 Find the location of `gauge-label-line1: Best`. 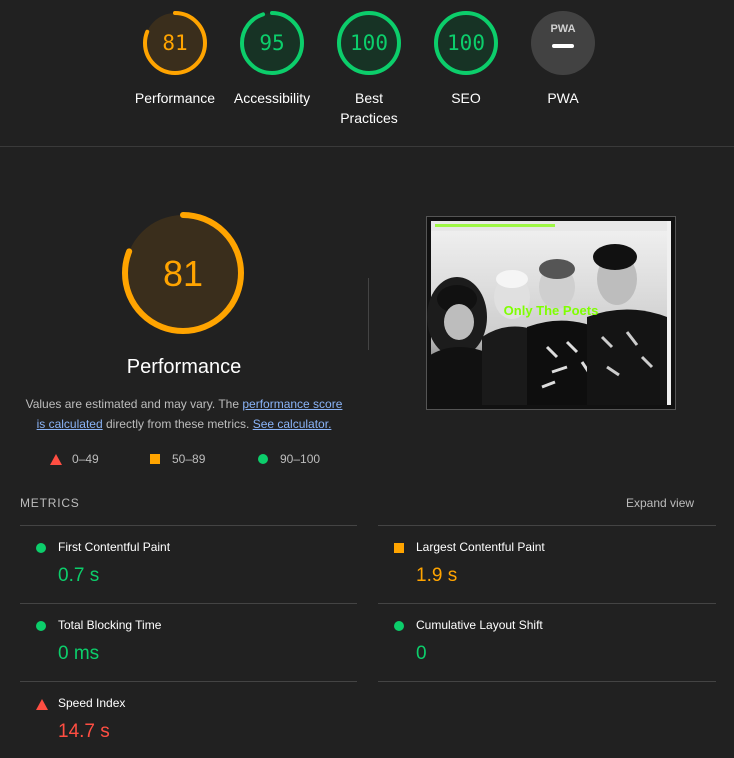

gauge-label-line1: Best is located at coordinates (368, 98).